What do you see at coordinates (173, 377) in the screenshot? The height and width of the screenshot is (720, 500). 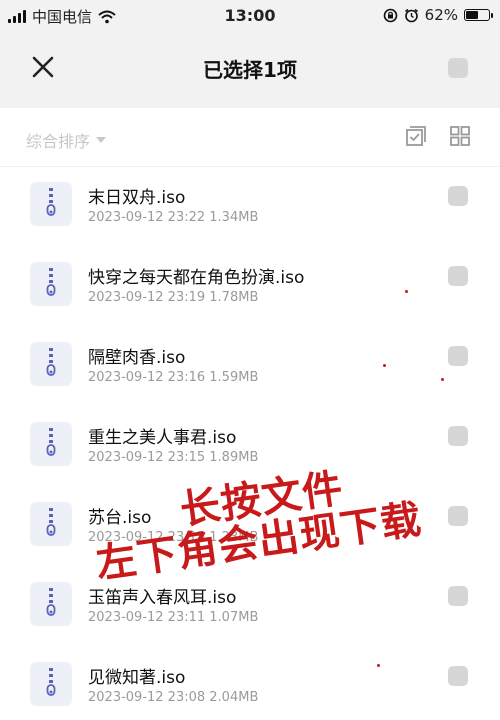 I see `file-meta: 2023-09-12 23:16 1.59MB` at bounding box center [173, 377].